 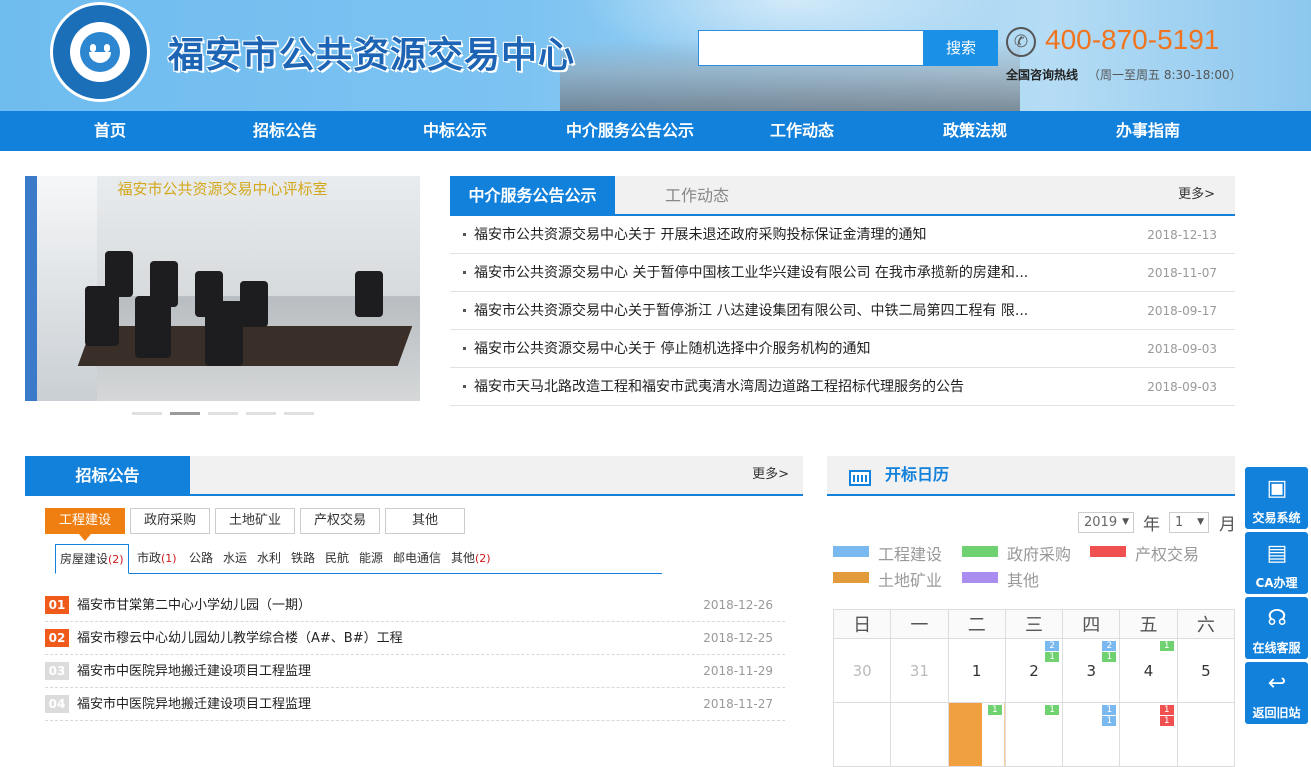 What do you see at coordinates (107, 476) in the screenshot?
I see `bid-panel-title: 招标公告` at bounding box center [107, 476].